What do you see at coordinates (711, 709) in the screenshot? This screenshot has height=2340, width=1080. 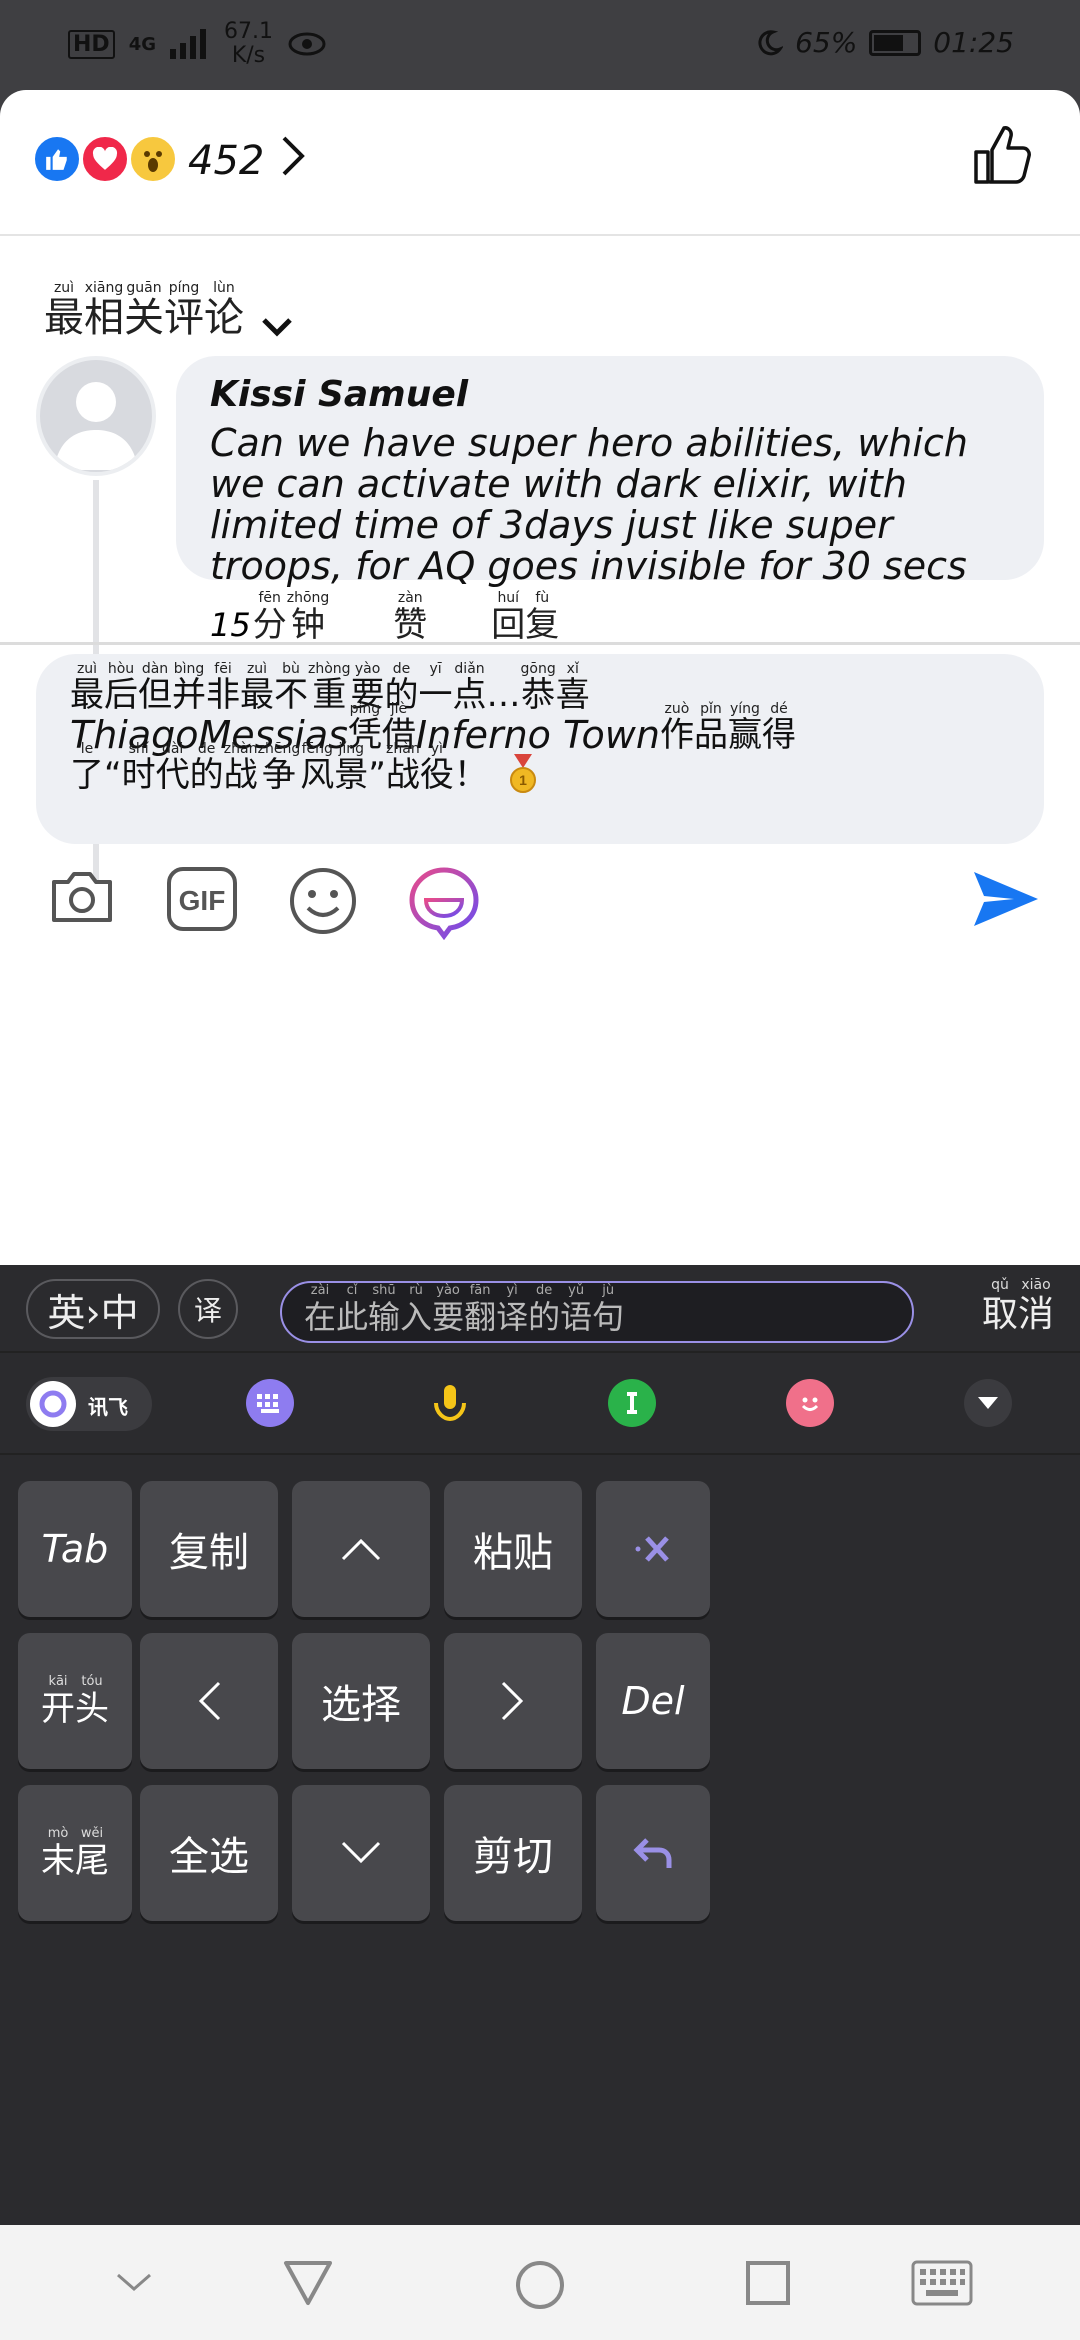 I see `pinyin: pǐn` at bounding box center [711, 709].